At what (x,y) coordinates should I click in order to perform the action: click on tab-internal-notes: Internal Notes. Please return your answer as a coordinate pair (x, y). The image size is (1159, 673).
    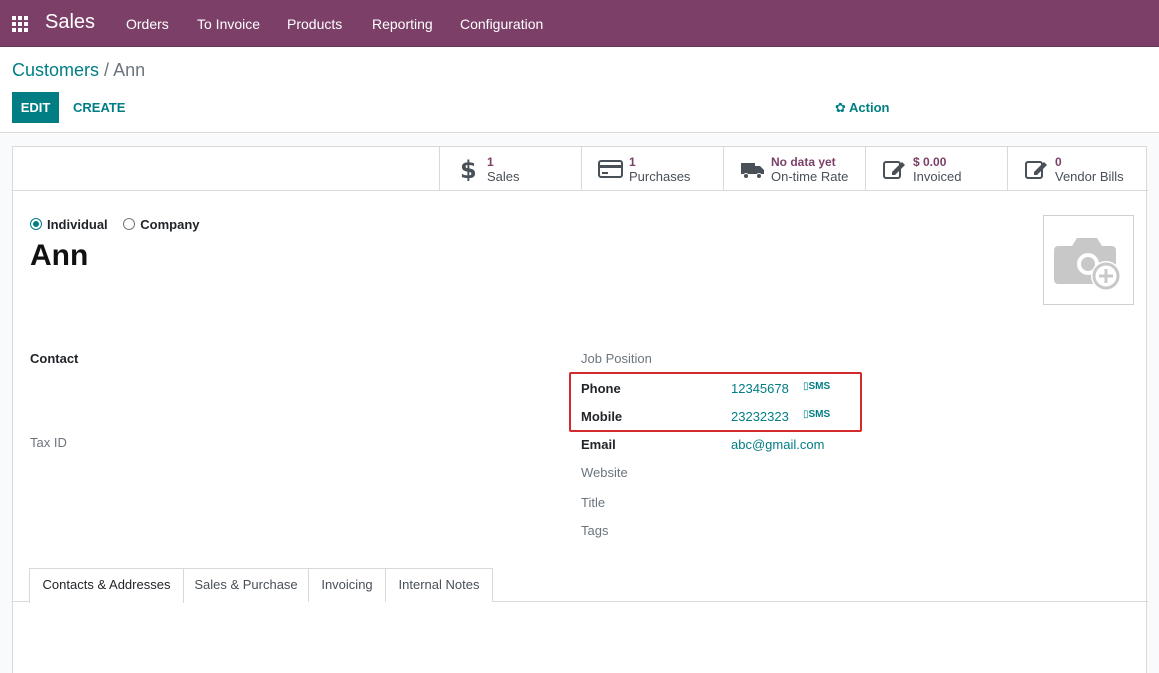
    Looking at the image, I should click on (439, 585).